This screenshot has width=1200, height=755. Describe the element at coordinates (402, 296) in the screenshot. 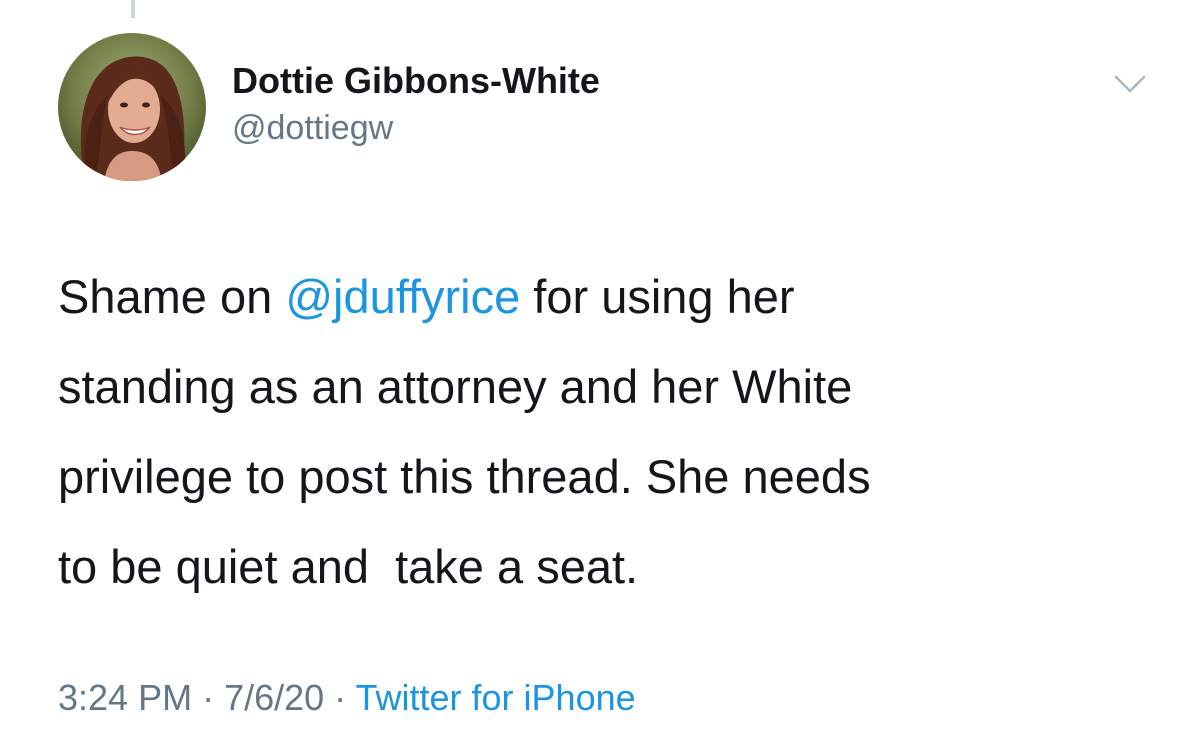

I see `mention-link: @jduffyrice` at that location.